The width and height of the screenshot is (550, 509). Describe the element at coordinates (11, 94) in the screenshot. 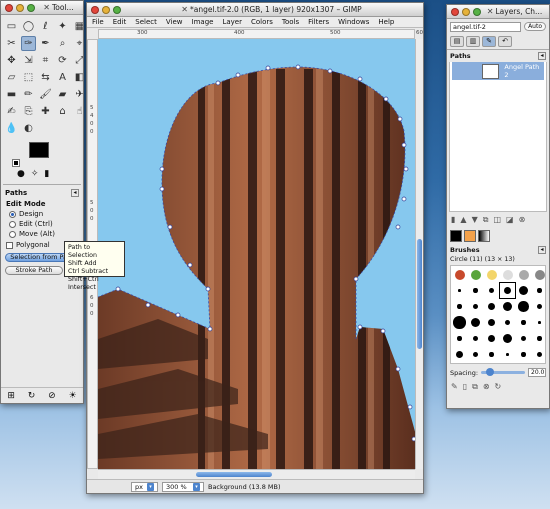

I see `blend-icon: ▬` at that location.